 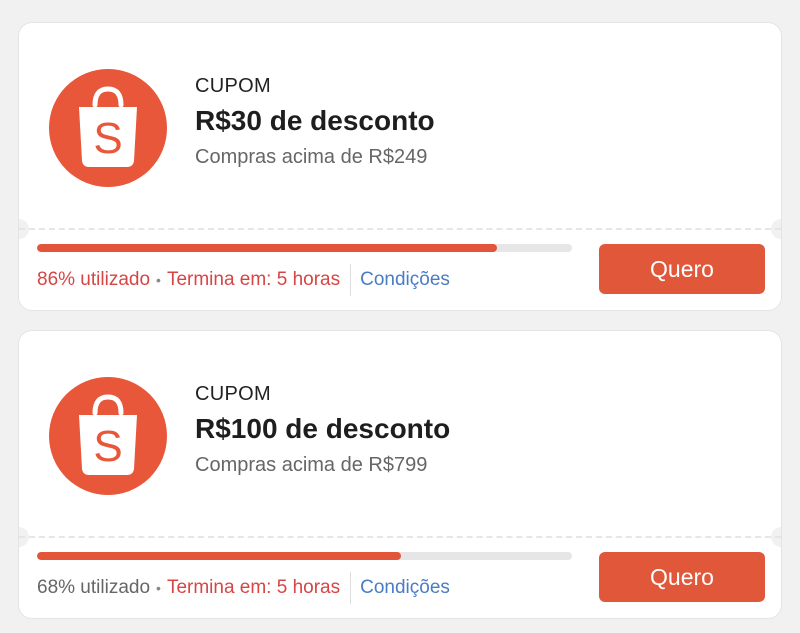 What do you see at coordinates (311, 157) in the screenshot?
I see `coupon-min-purchase: Compras acima de R$249` at bounding box center [311, 157].